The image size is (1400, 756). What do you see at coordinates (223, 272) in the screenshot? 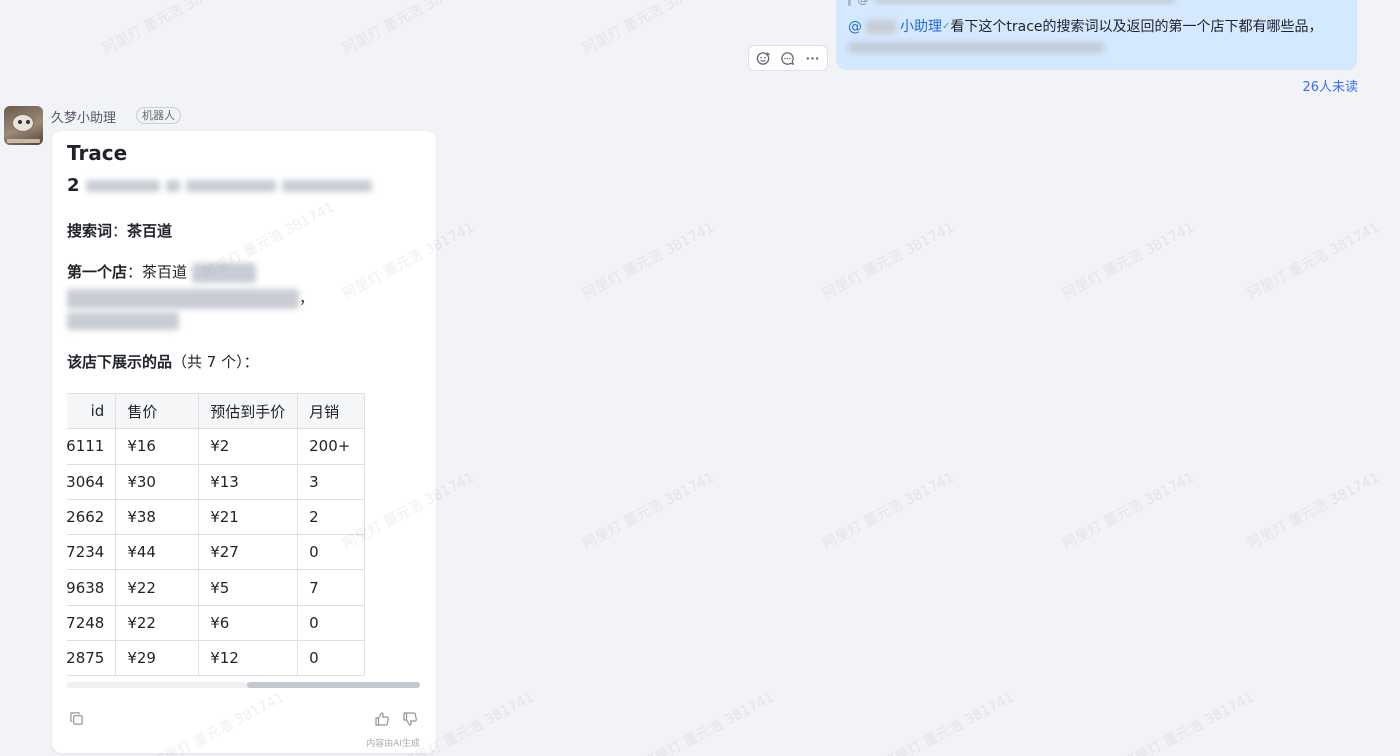
I see `redacted-store` at bounding box center [223, 272].